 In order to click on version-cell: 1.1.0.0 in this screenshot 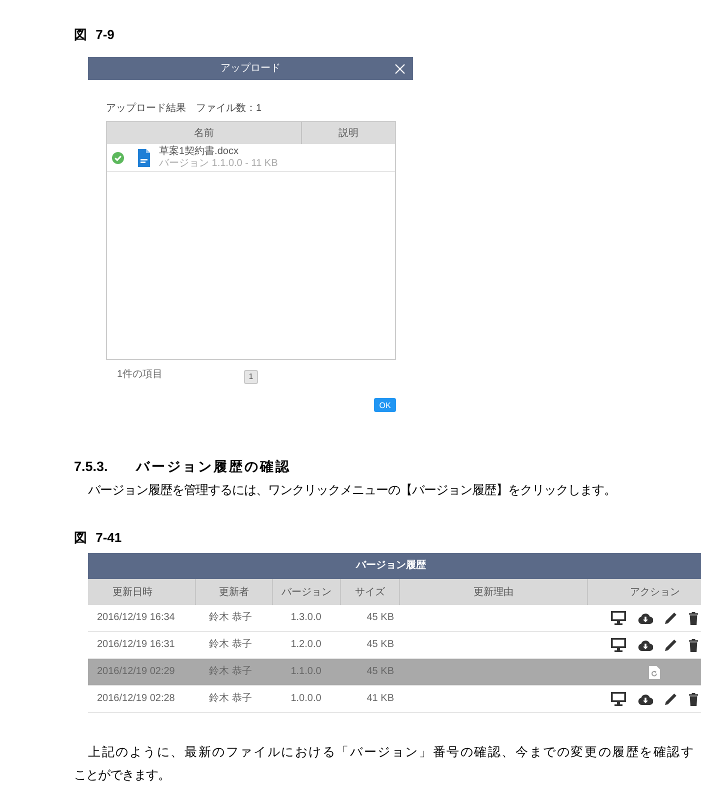, I will do `click(306, 672)`.